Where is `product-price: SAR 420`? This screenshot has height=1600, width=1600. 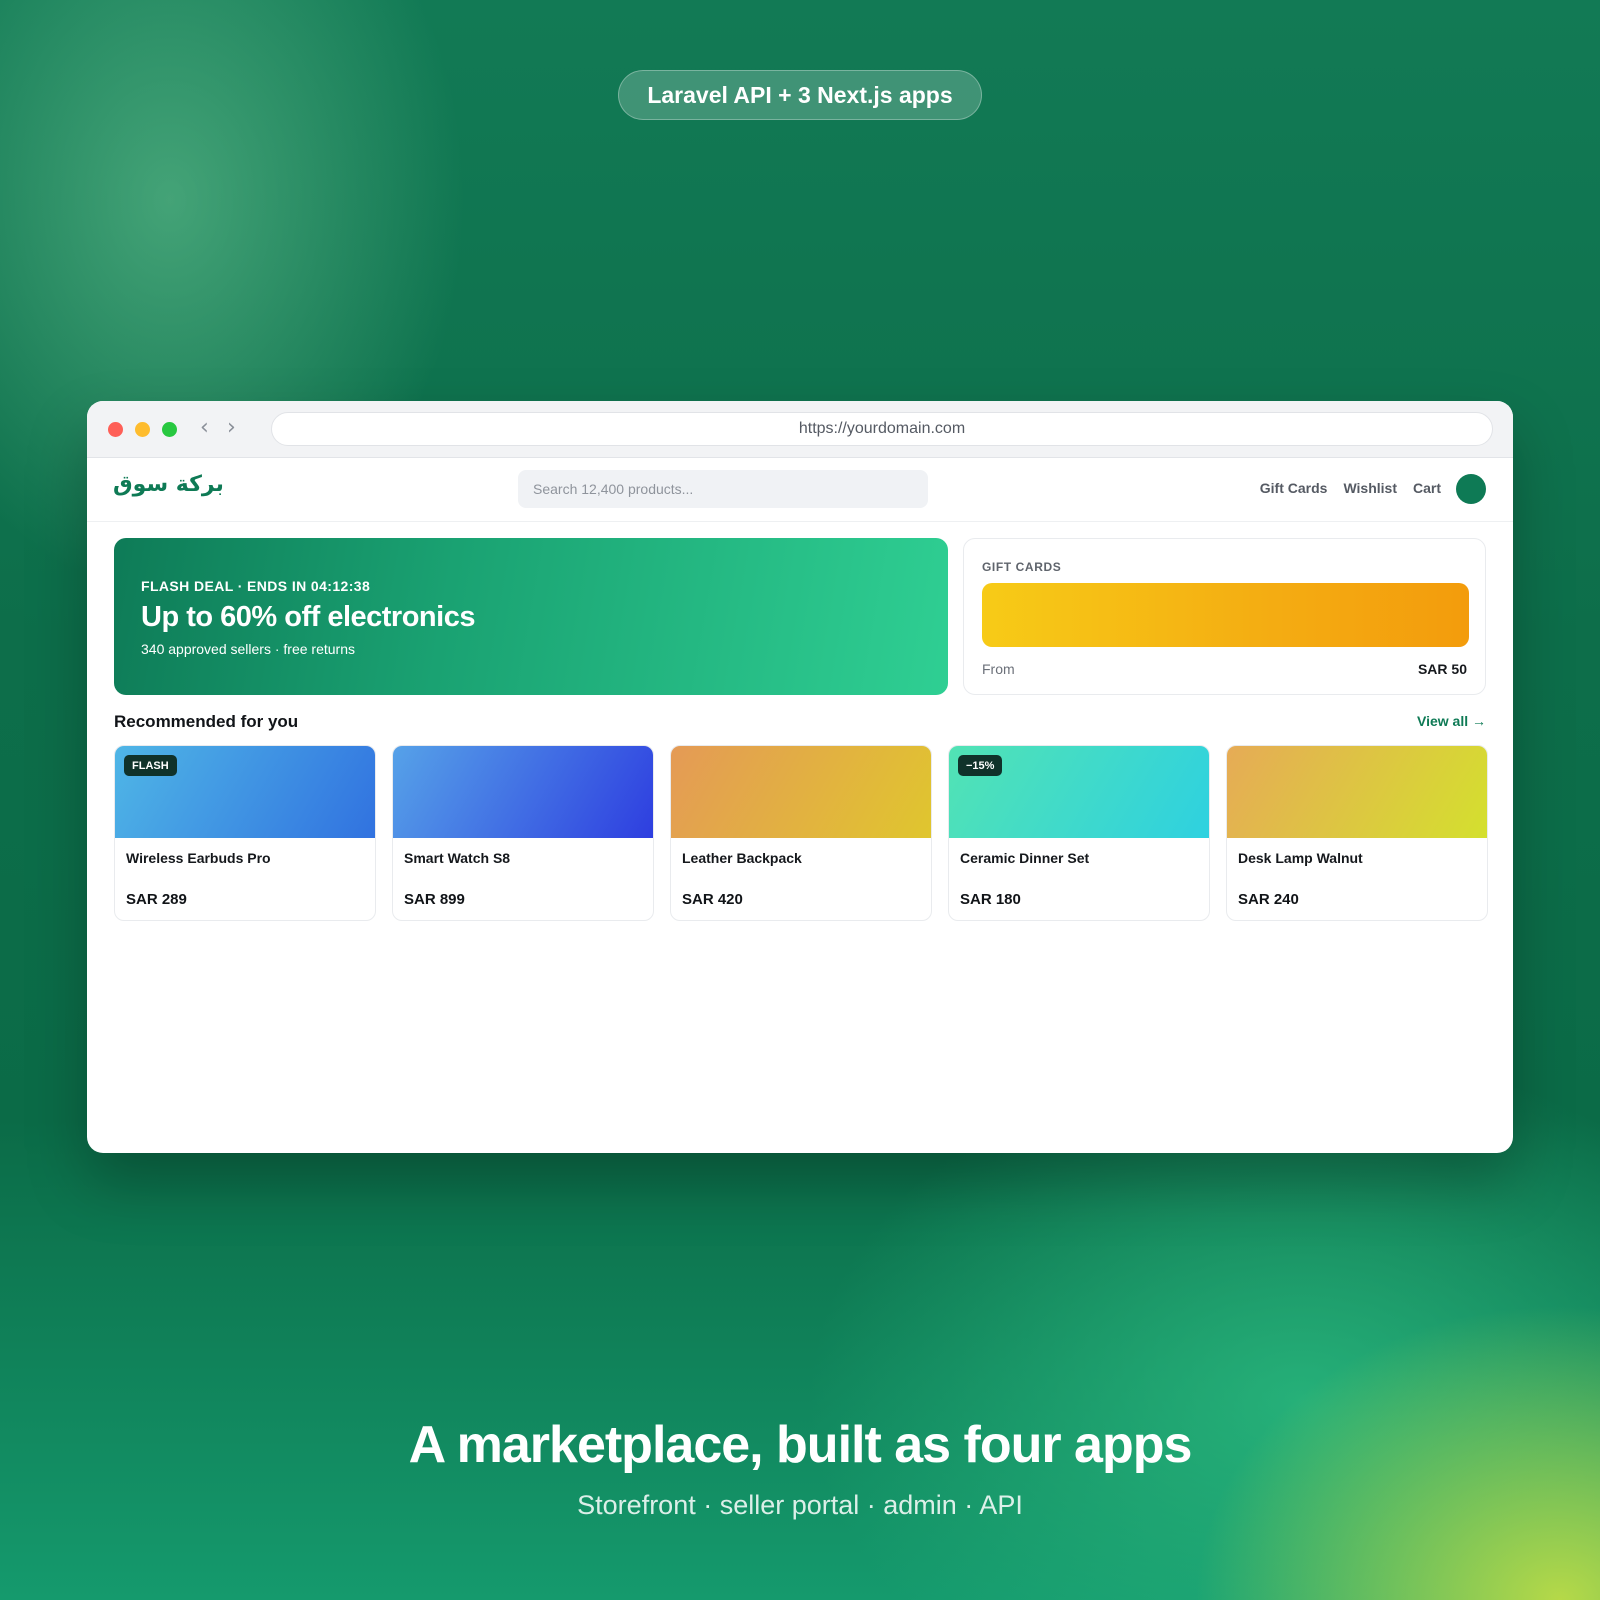
product-price: SAR 420 is located at coordinates (712, 899).